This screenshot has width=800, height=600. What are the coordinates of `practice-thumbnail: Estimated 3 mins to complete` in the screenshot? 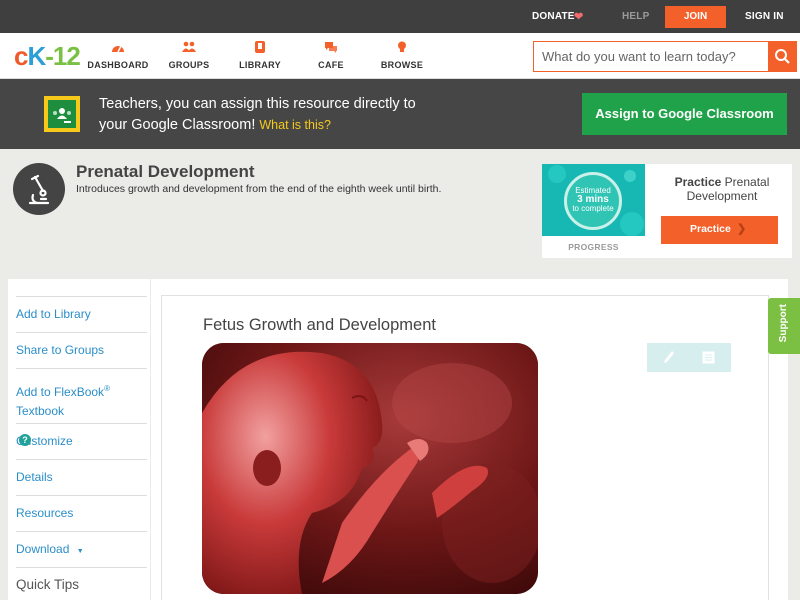 It's located at (593, 200).